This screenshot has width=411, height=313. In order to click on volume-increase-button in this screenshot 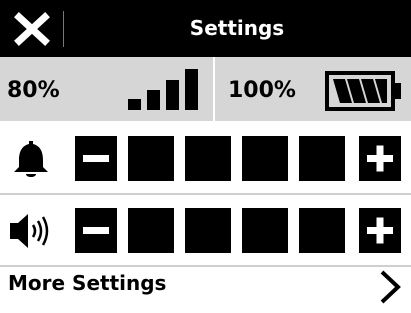, I will do `click(380, 230)`.